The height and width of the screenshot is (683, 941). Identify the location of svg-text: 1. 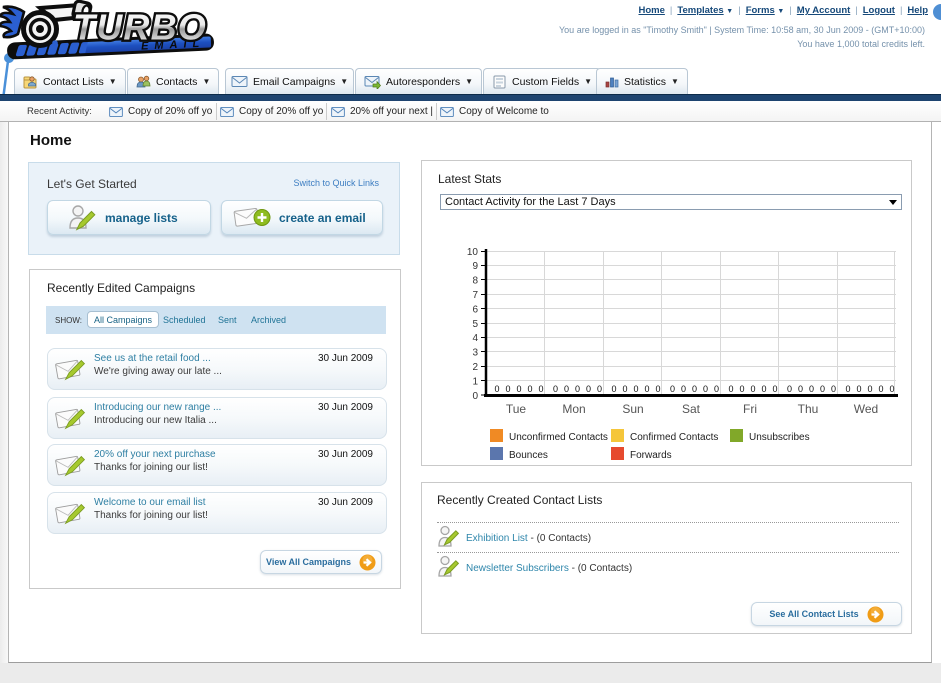
(475, 382).